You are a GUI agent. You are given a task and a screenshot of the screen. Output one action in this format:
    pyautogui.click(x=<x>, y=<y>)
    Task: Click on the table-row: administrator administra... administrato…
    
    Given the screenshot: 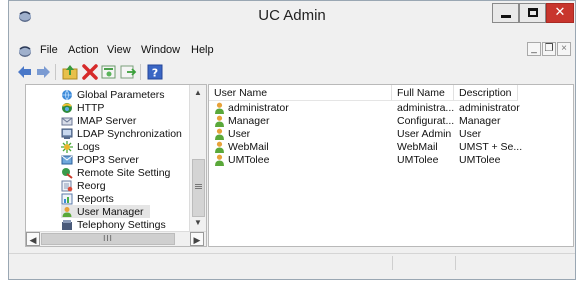 What is the action you would take?
    pyautogui.click(x=392, y=108)
    